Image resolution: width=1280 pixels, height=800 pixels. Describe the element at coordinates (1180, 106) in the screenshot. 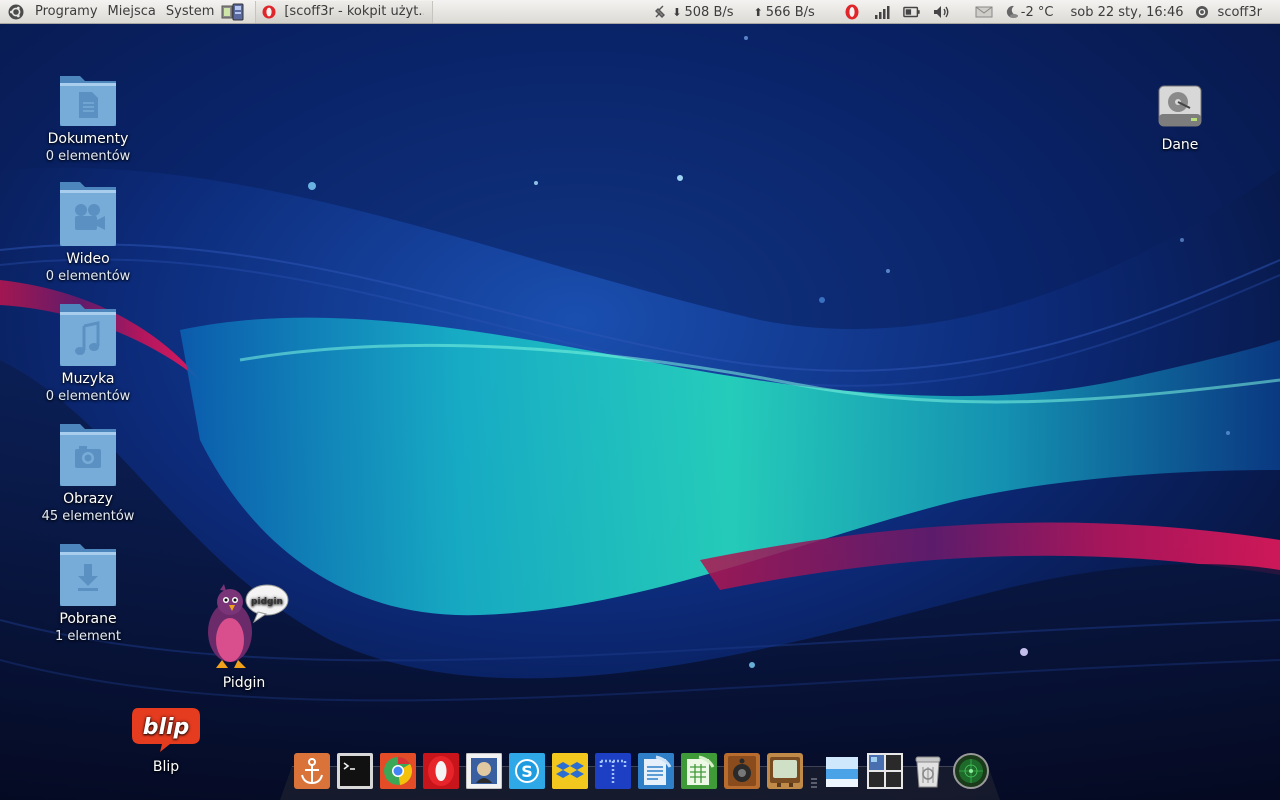

I see `hard-drive-icon` at that location.